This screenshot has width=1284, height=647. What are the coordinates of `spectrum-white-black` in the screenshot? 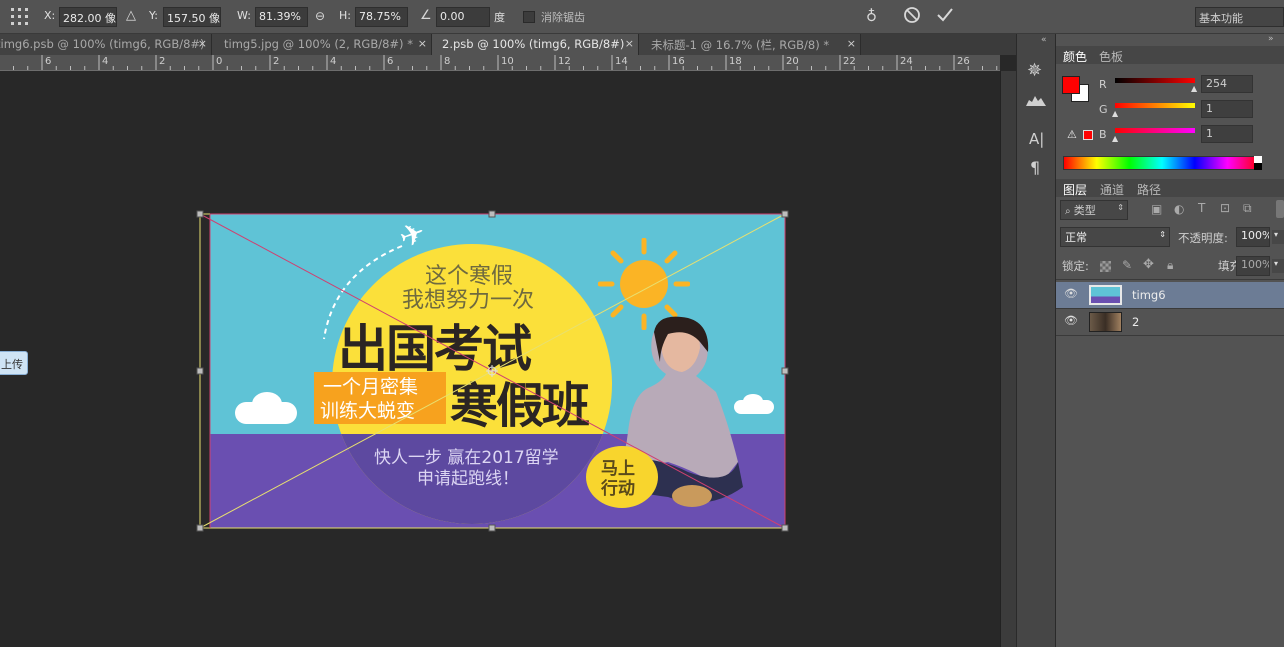 It's located at (1258, 163).